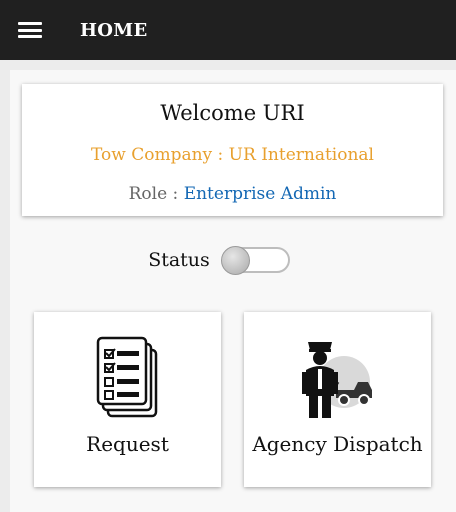 Image resolution: width=456 pixels, height=512 pixels. Describe the element at coordinates (127, 444) in the screenshot. I see `request-label: Request` at that location.